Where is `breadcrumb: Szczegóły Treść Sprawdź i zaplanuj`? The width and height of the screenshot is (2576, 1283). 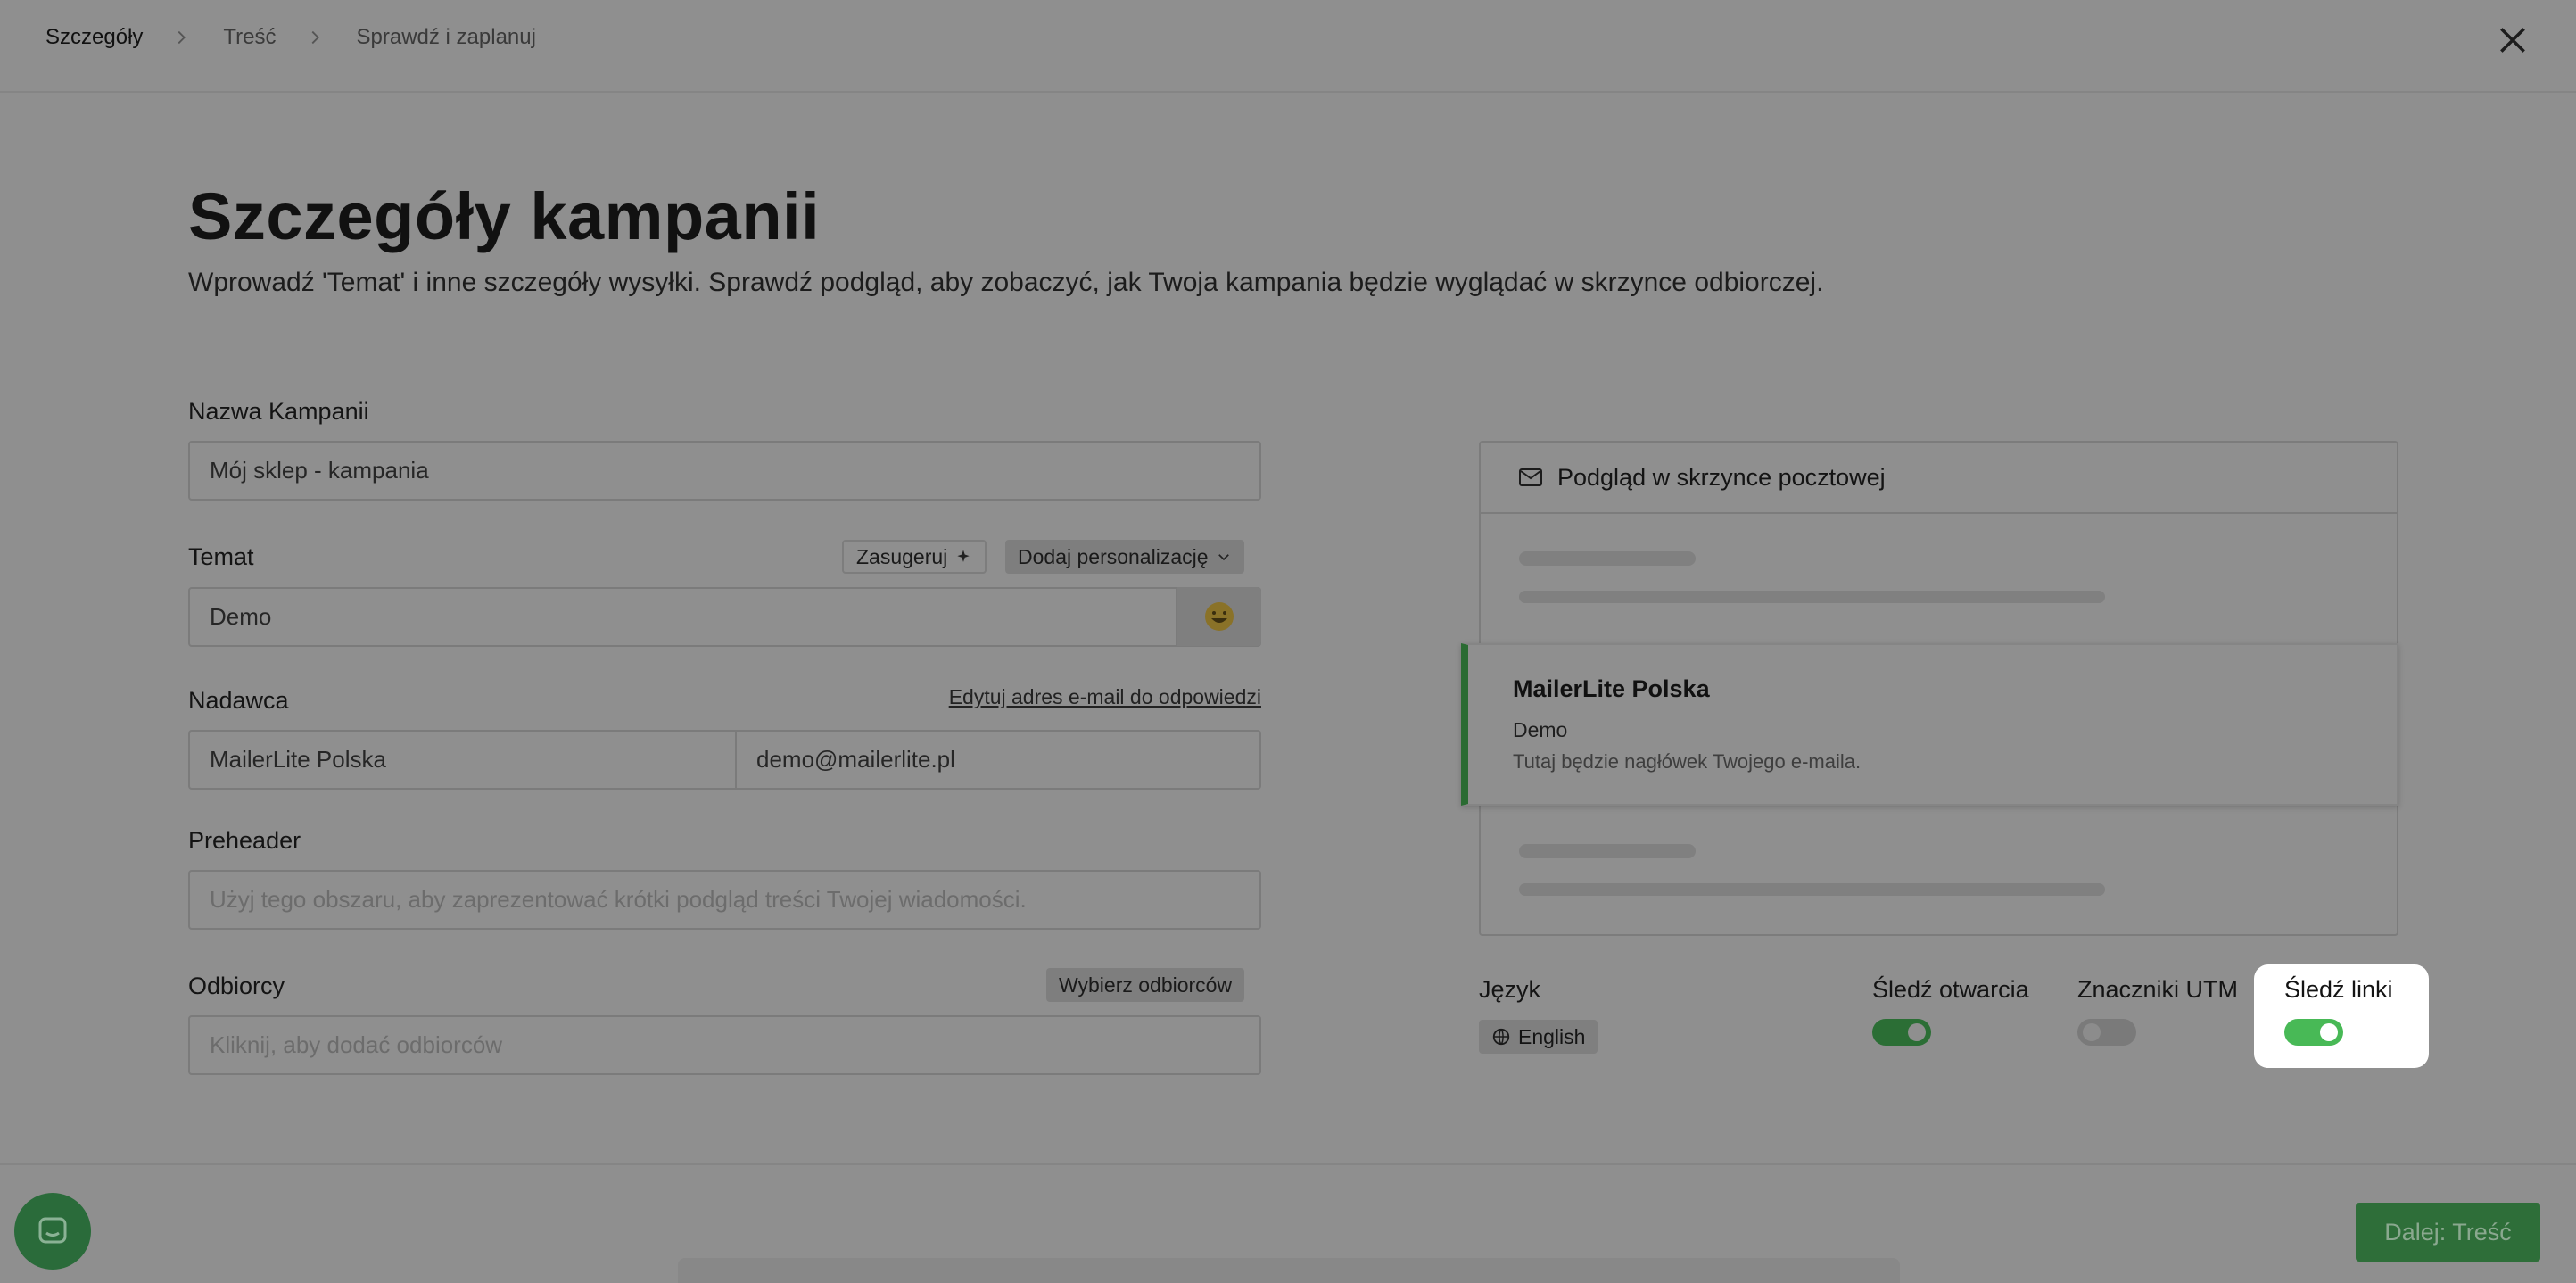
breadcrumb: Szczegóły Treść Sprawdź i zaplanuj is located at coordinates (291, 37).